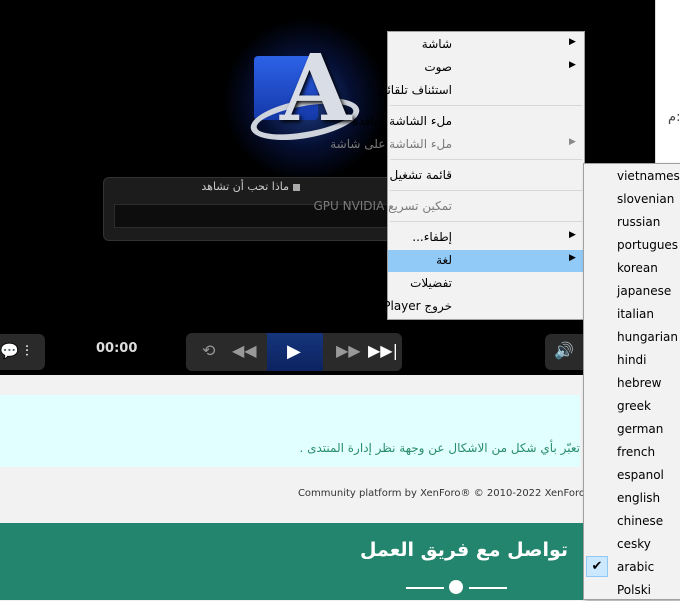 The height and width of the screenshot is (601, 680). What do you see at coordinates (632, 429) in the screenshot?
I see `language-item: german` at bounding box center [632, 429].